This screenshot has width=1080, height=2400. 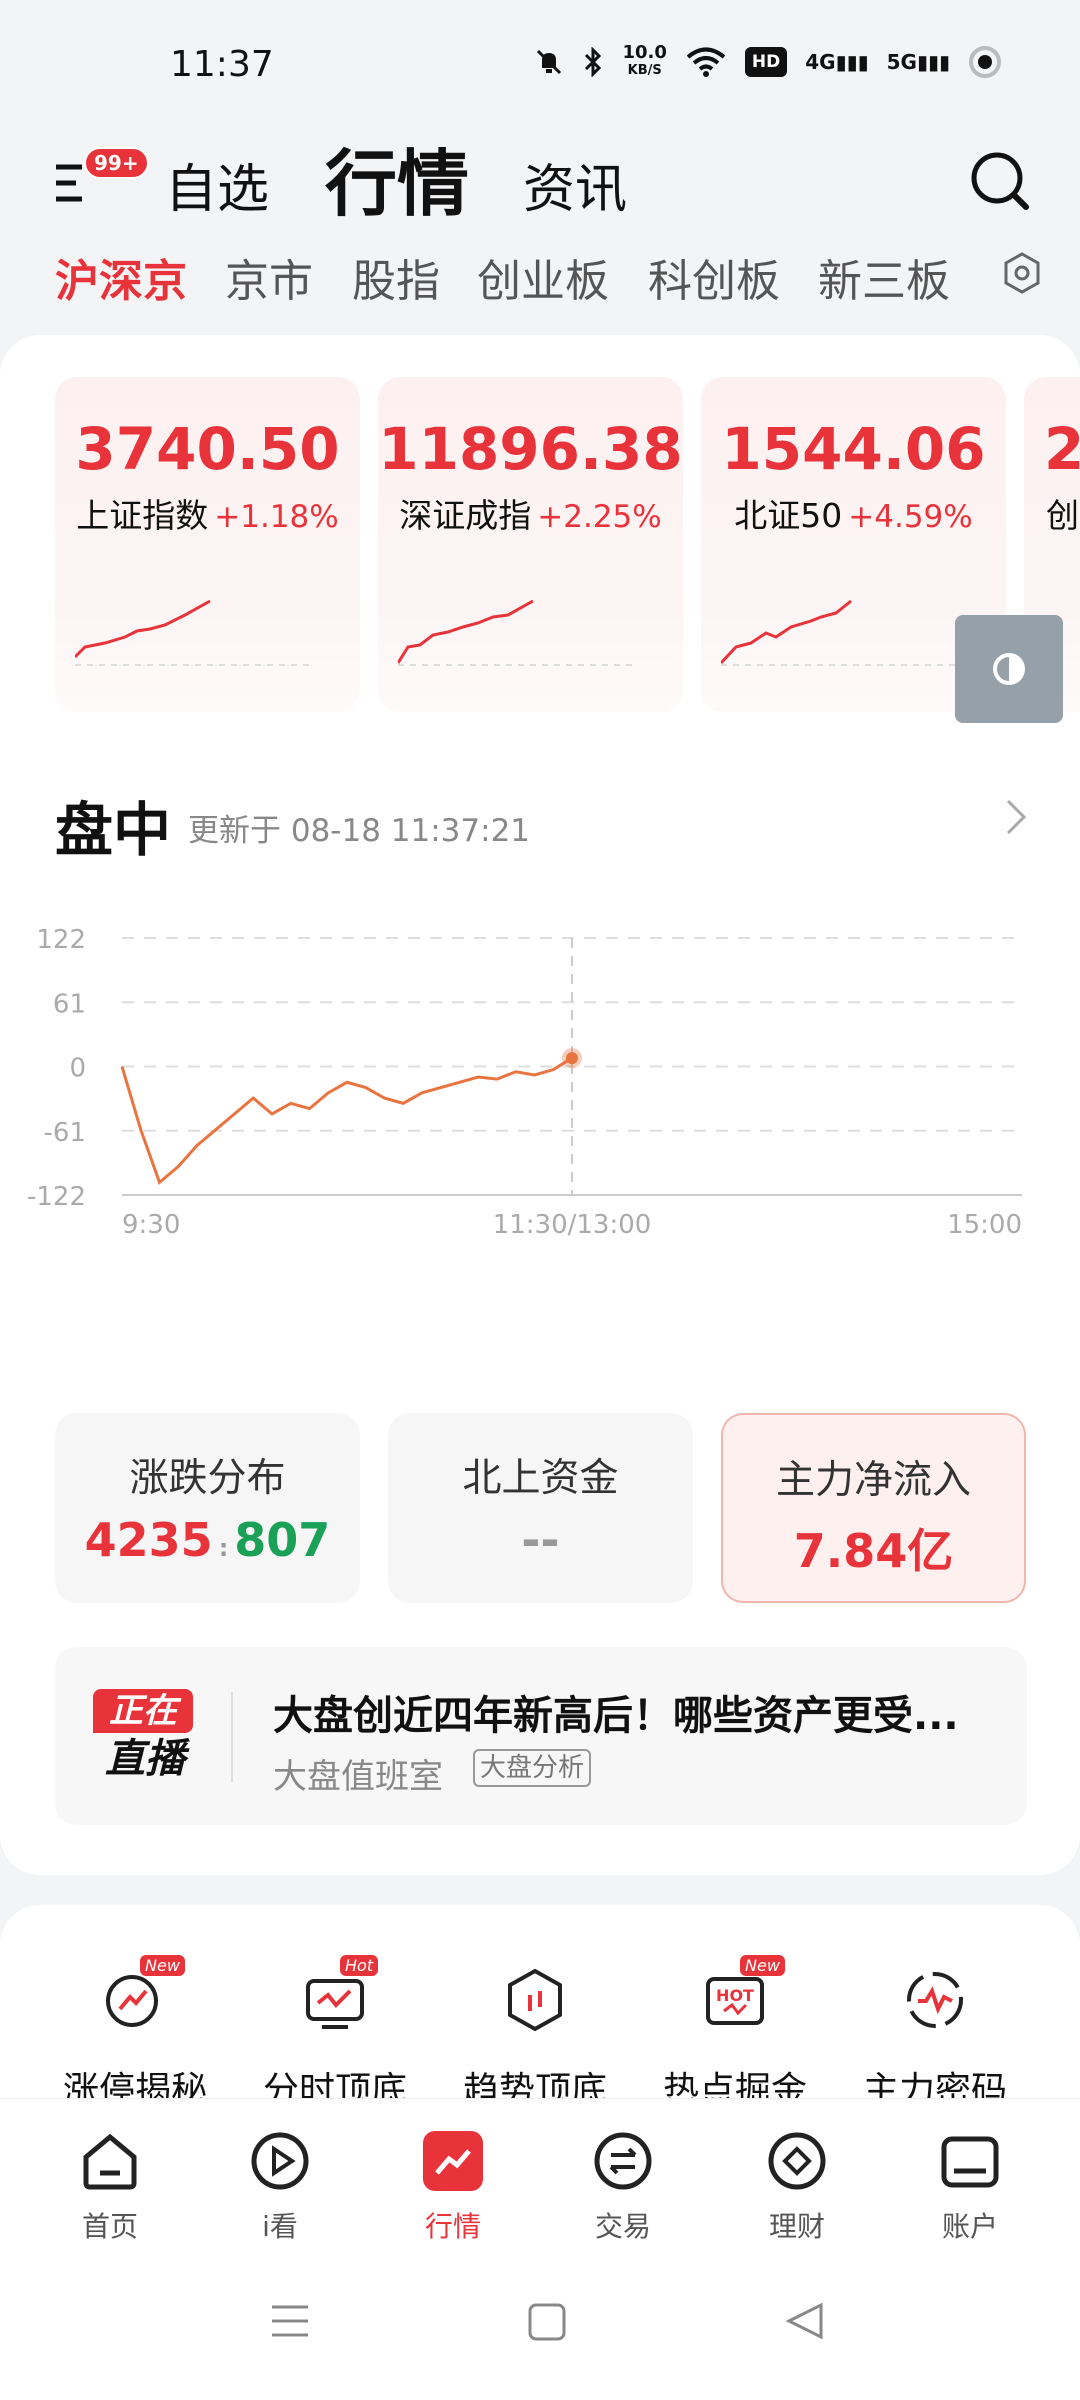 What do you see at coordinates (1000, 181) in the screenshot?
I see `search-icon` at bounding box center [1000, 181].